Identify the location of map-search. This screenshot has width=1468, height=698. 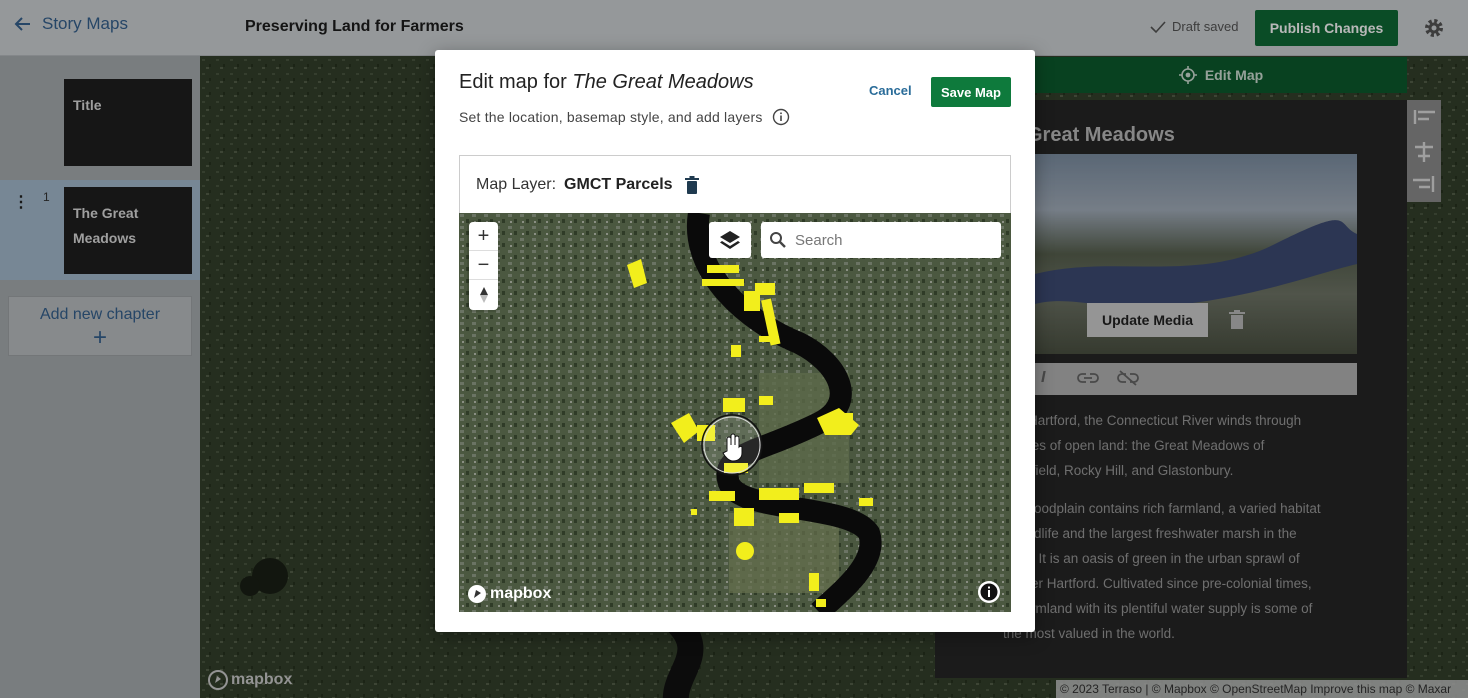
(881, 240).